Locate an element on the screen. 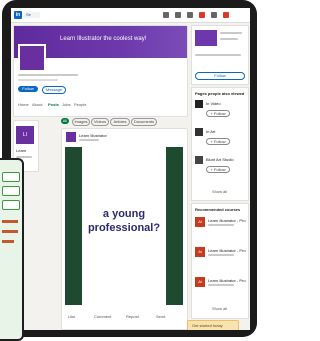 The image size is (320, 341). right-follow-button: Follow is located at coordinates (220, 76).